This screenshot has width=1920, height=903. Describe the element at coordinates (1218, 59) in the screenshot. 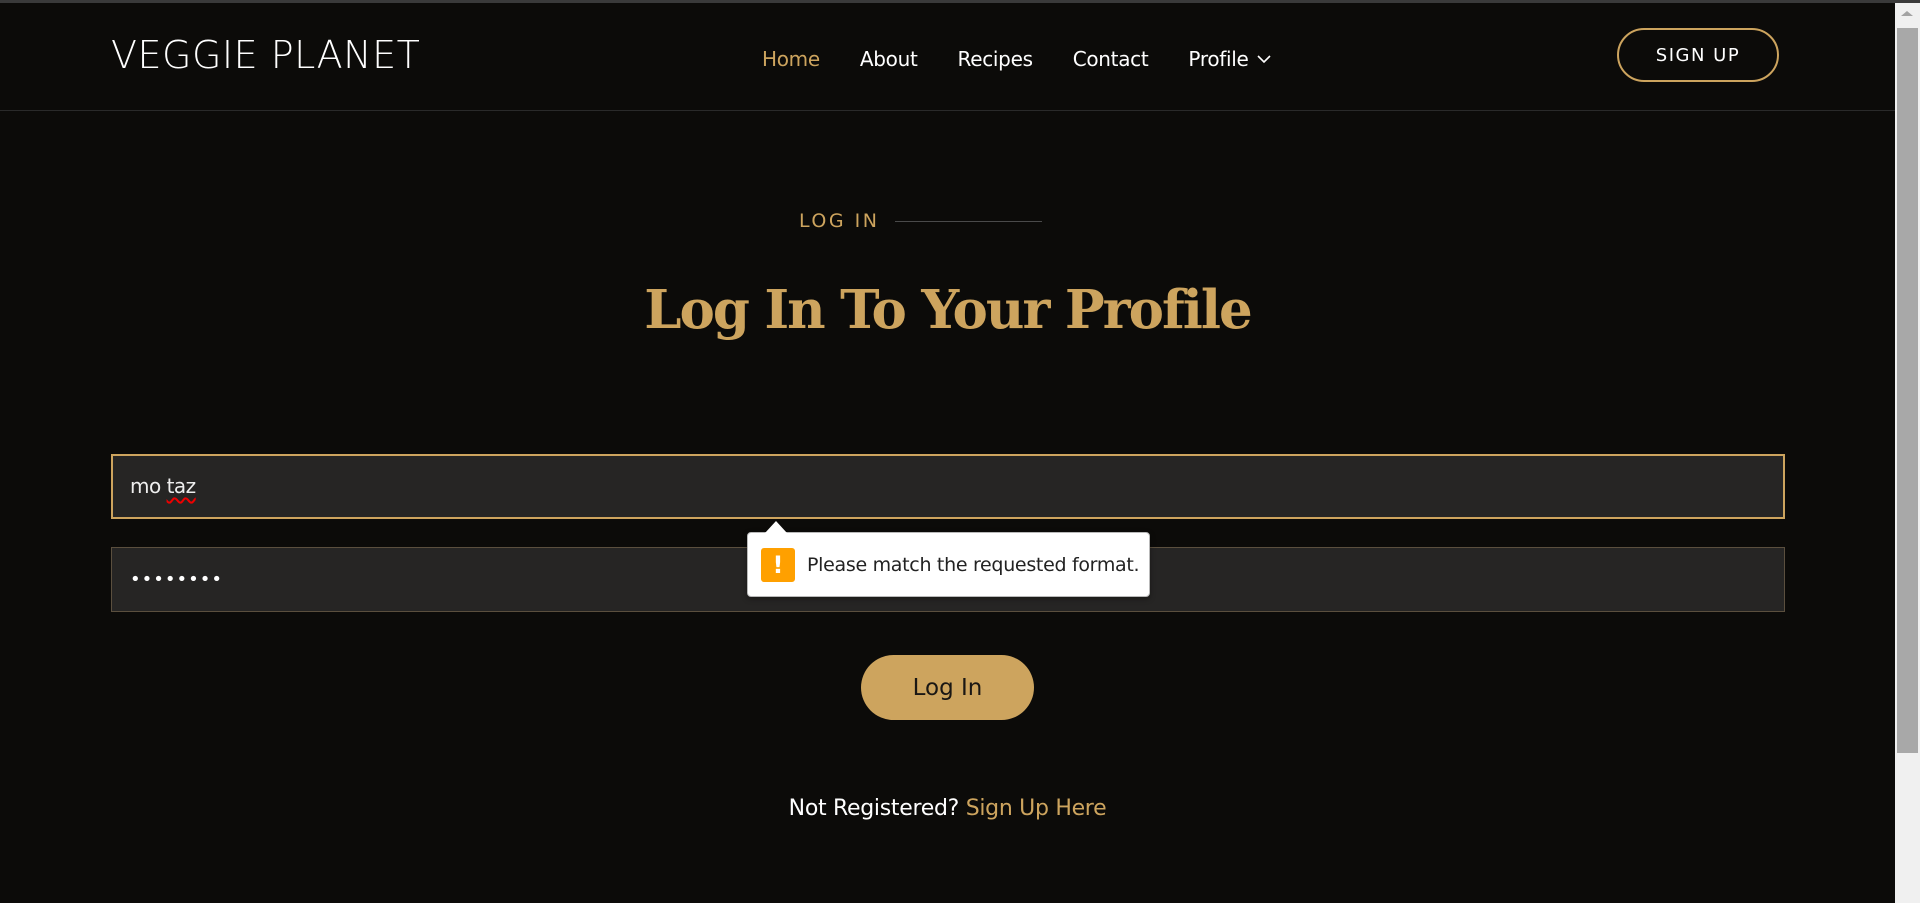

I see `nav-profile-label: Profile` at that location.